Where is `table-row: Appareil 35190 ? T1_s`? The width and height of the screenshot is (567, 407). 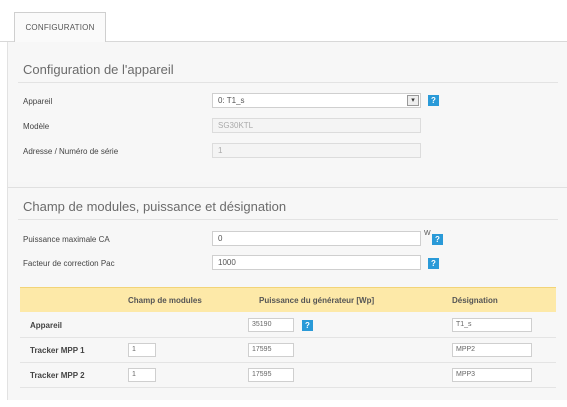
table-row: Appareil 35190 ? T1_s is located at coordinates (288, 325).